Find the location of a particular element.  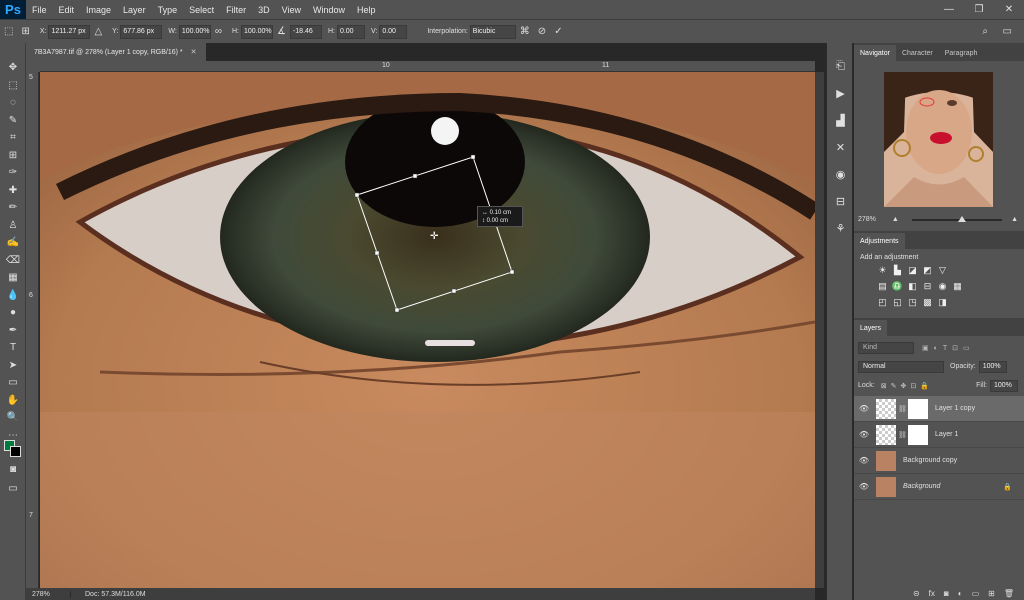

move-tool-icon: ✥ is located at coordinates (13, 68).